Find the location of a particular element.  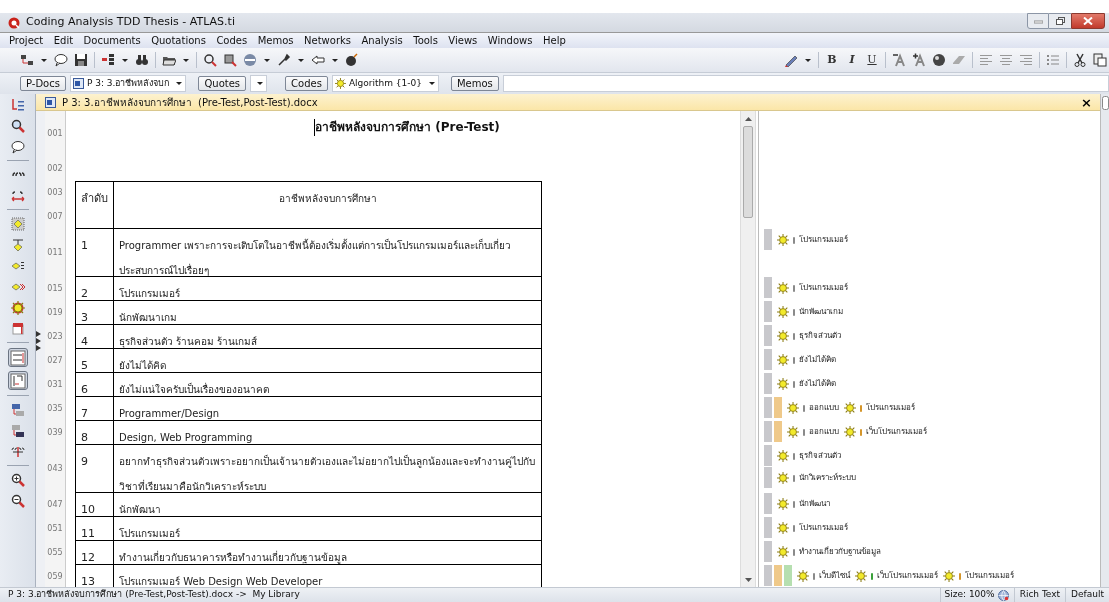

increase-font-icon is located at coordinates (919, 60).